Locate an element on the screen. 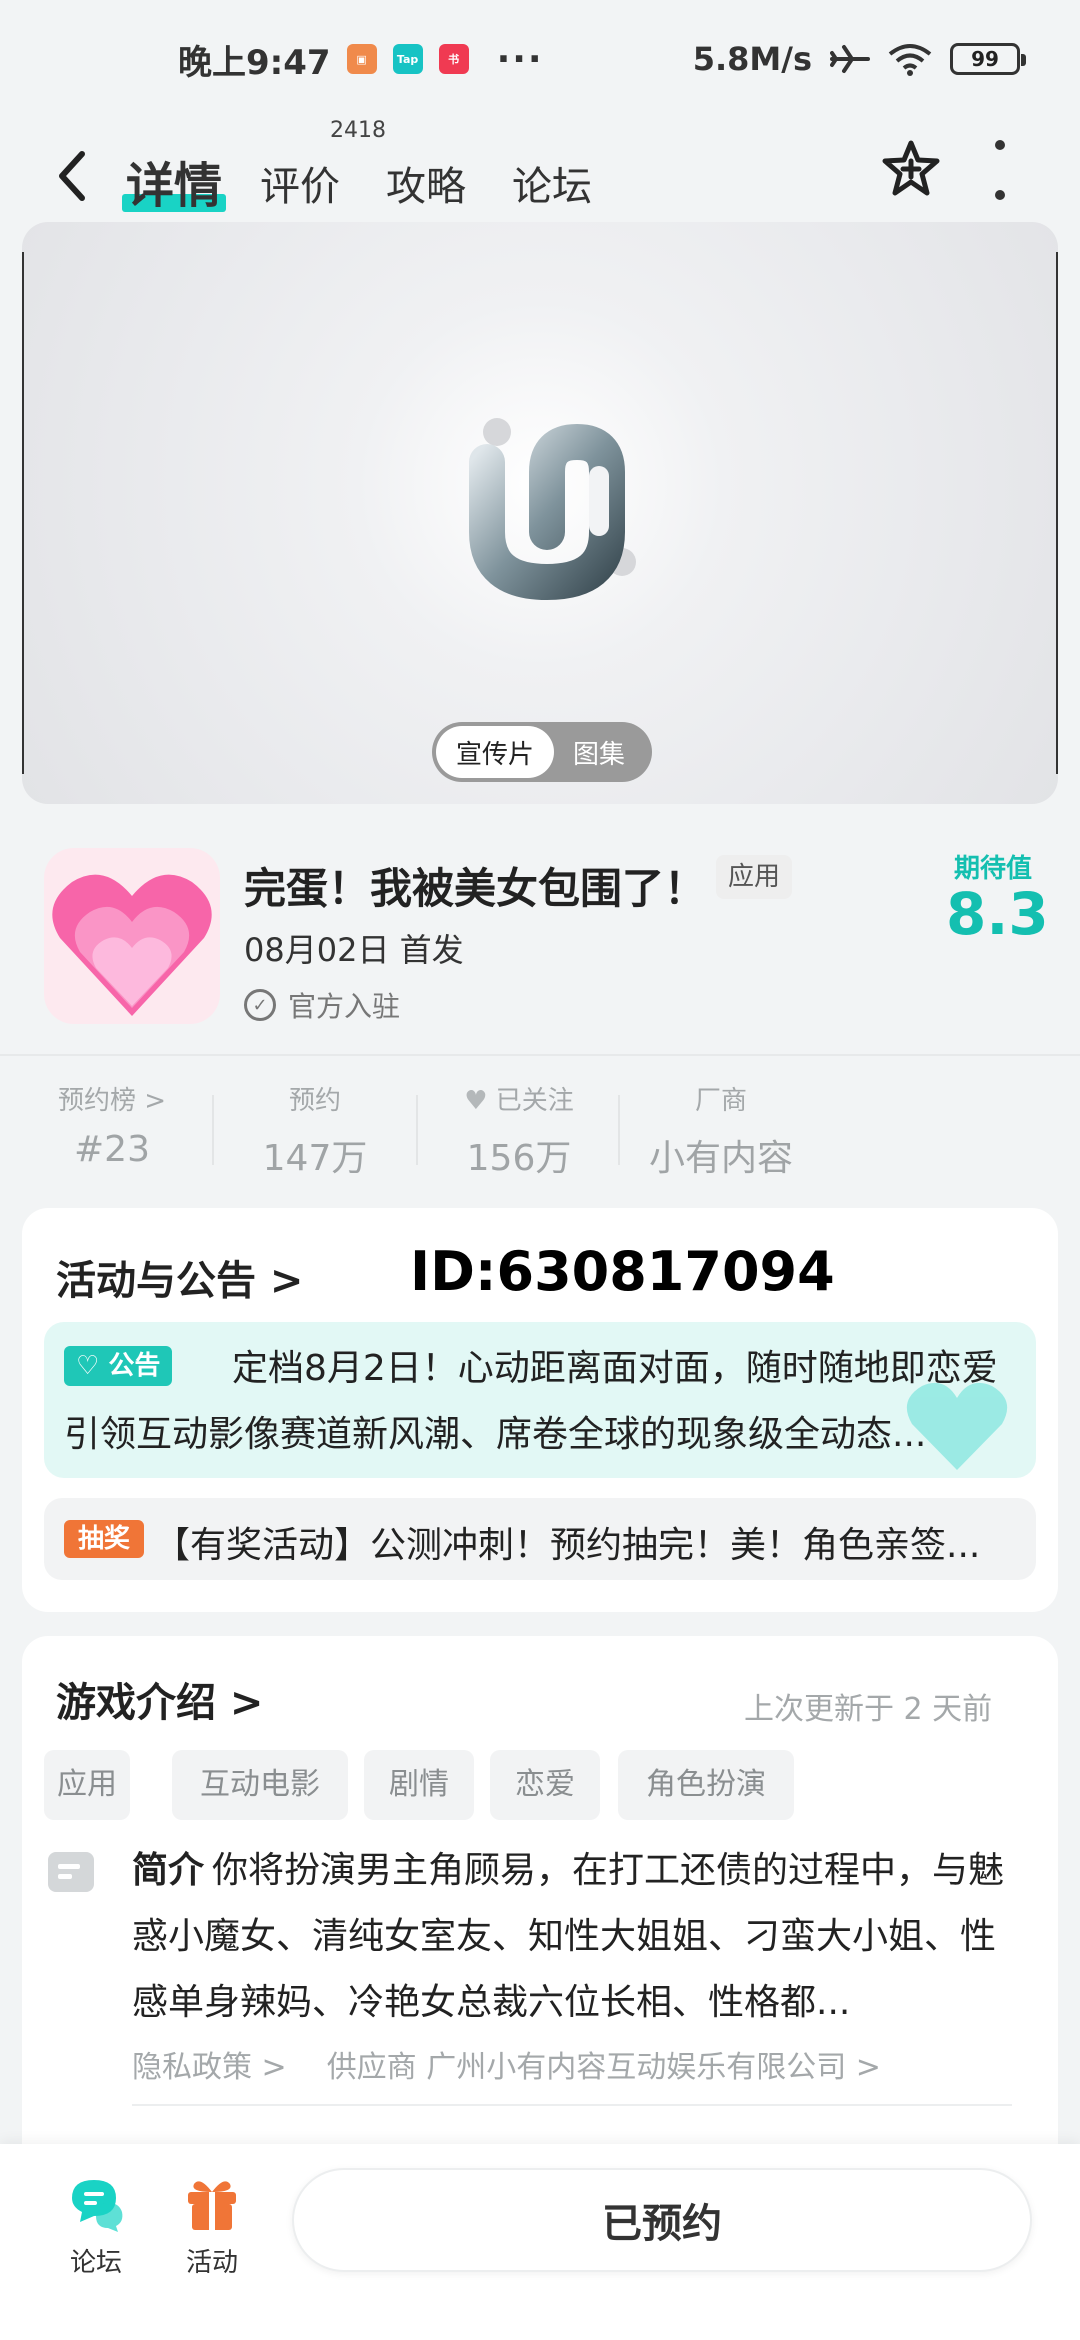  gift-icon is located at coordinates (212, 2205).